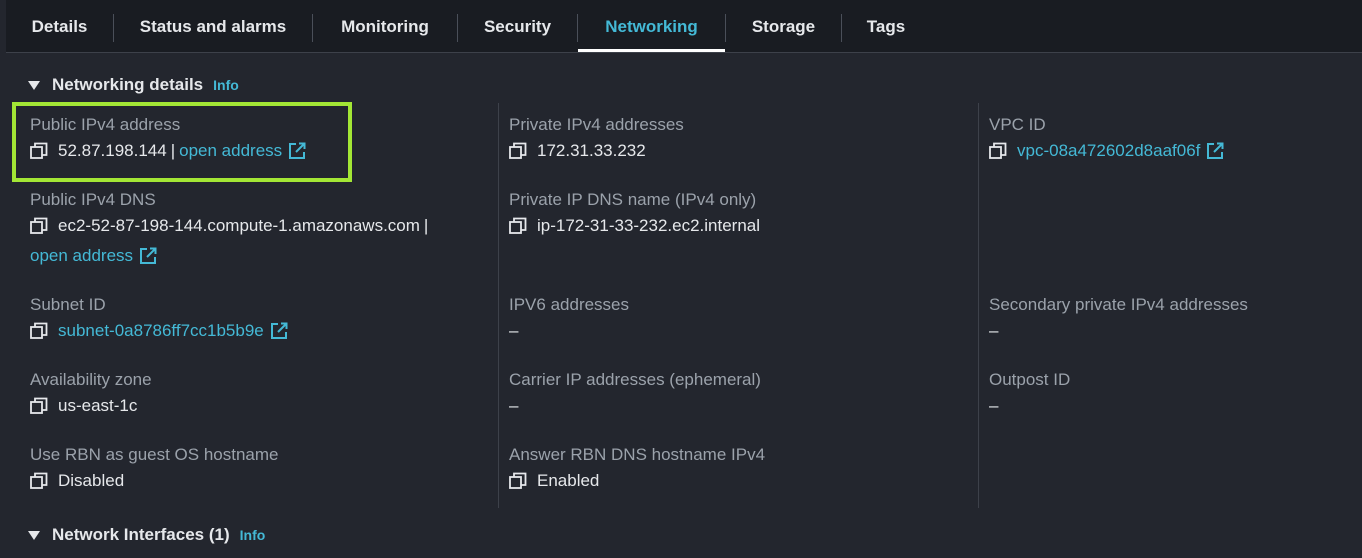  I want to click on field-value: ip-172-31-33-232.ec2.internal, so click(729, 226).